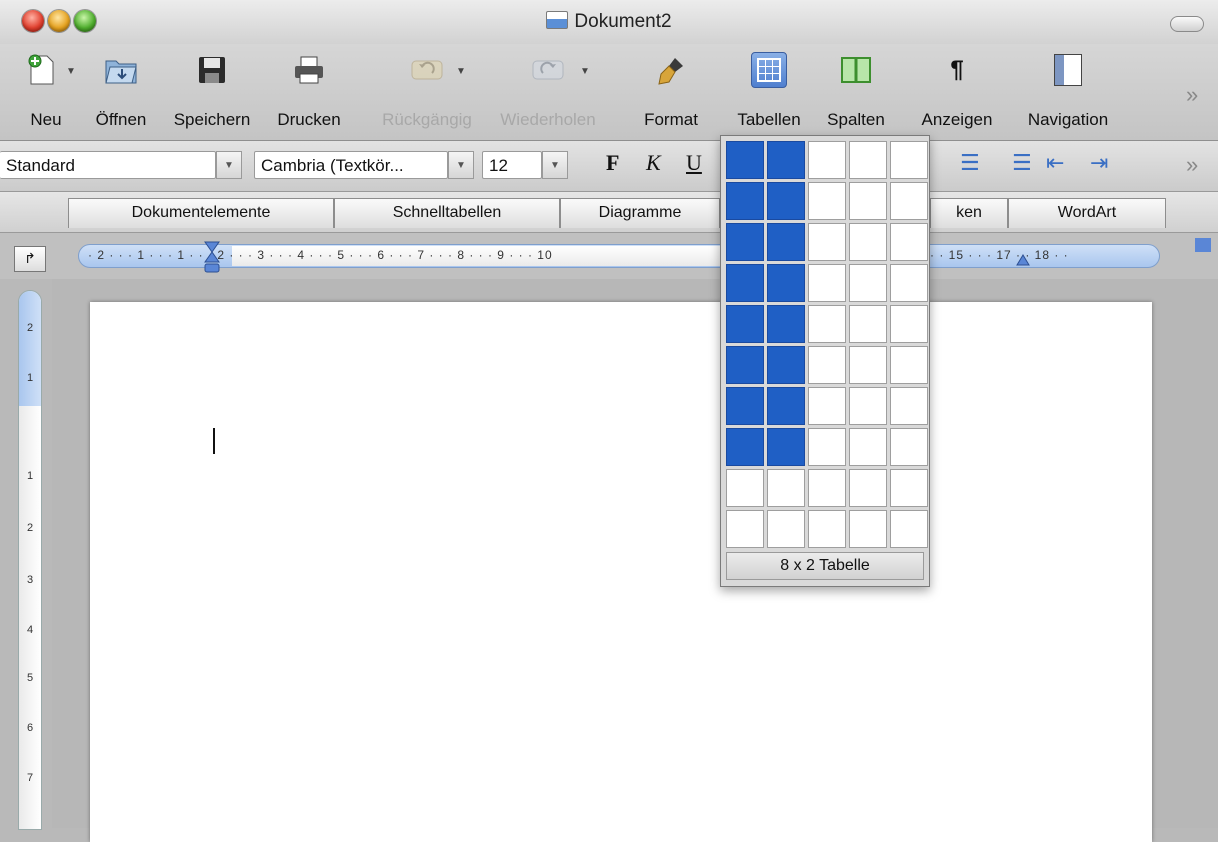  I want to click on format-brush-icon, so click(671, 70).